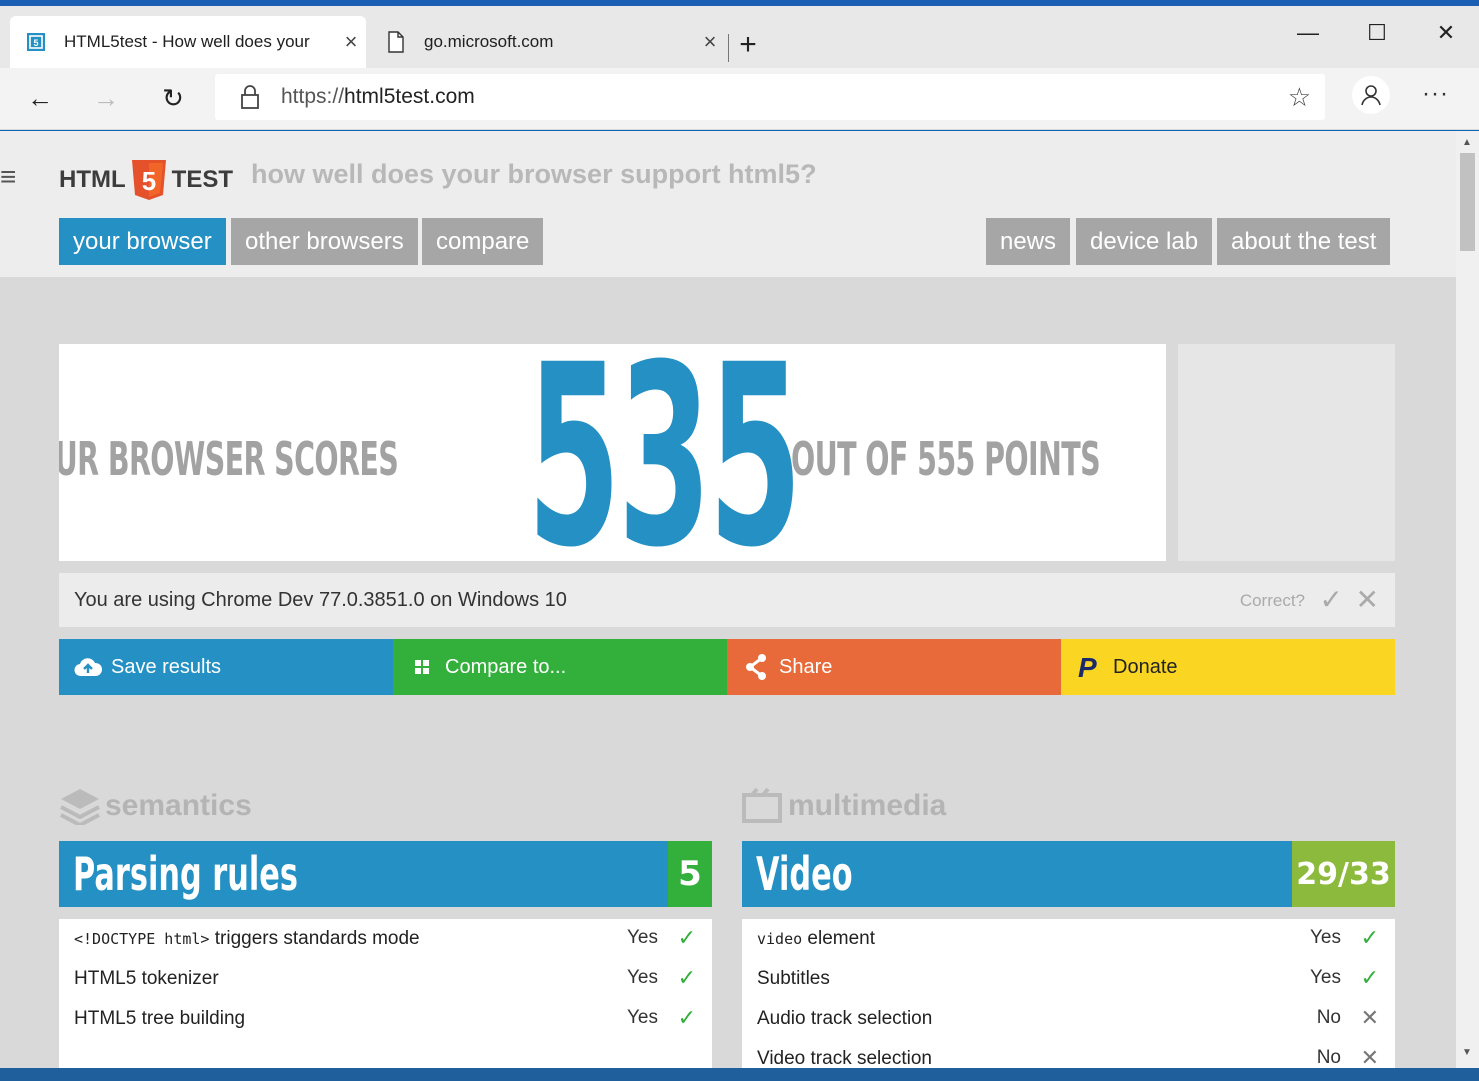  I want to click on new-tab-button: +, so click(748, 45).